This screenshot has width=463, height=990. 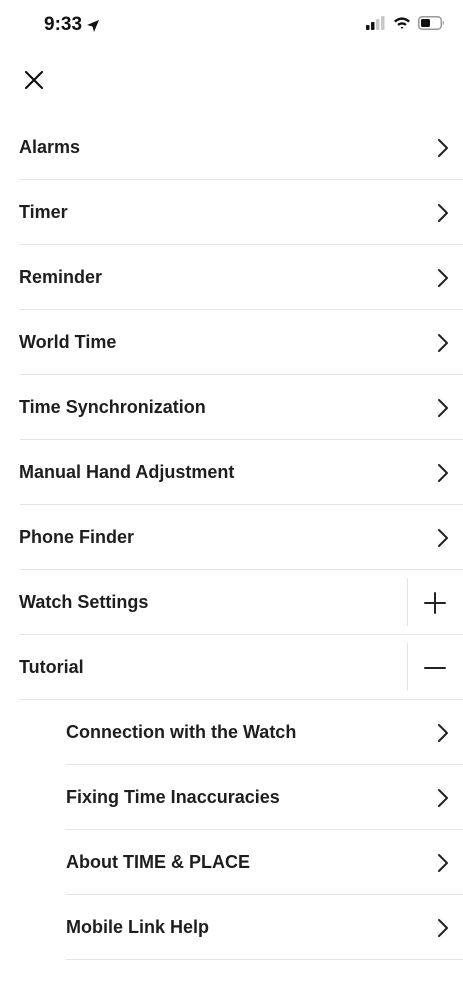 I want to click on menu-item-timer: Timer, so click(x=231, y=212).